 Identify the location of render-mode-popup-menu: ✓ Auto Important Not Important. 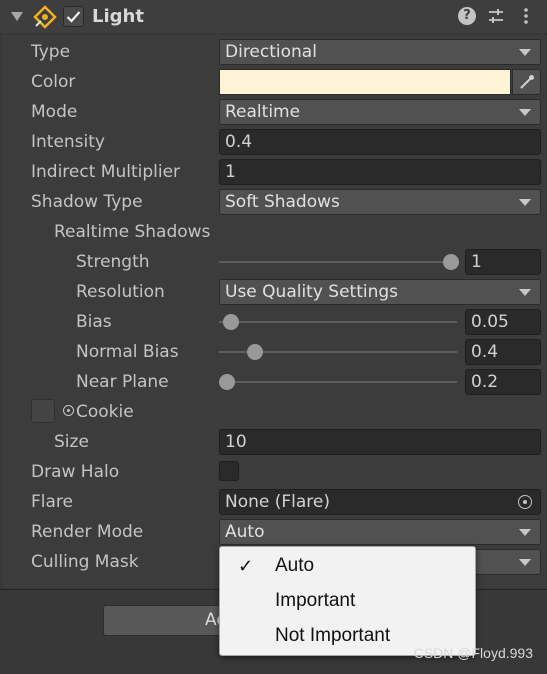
(347, 601).